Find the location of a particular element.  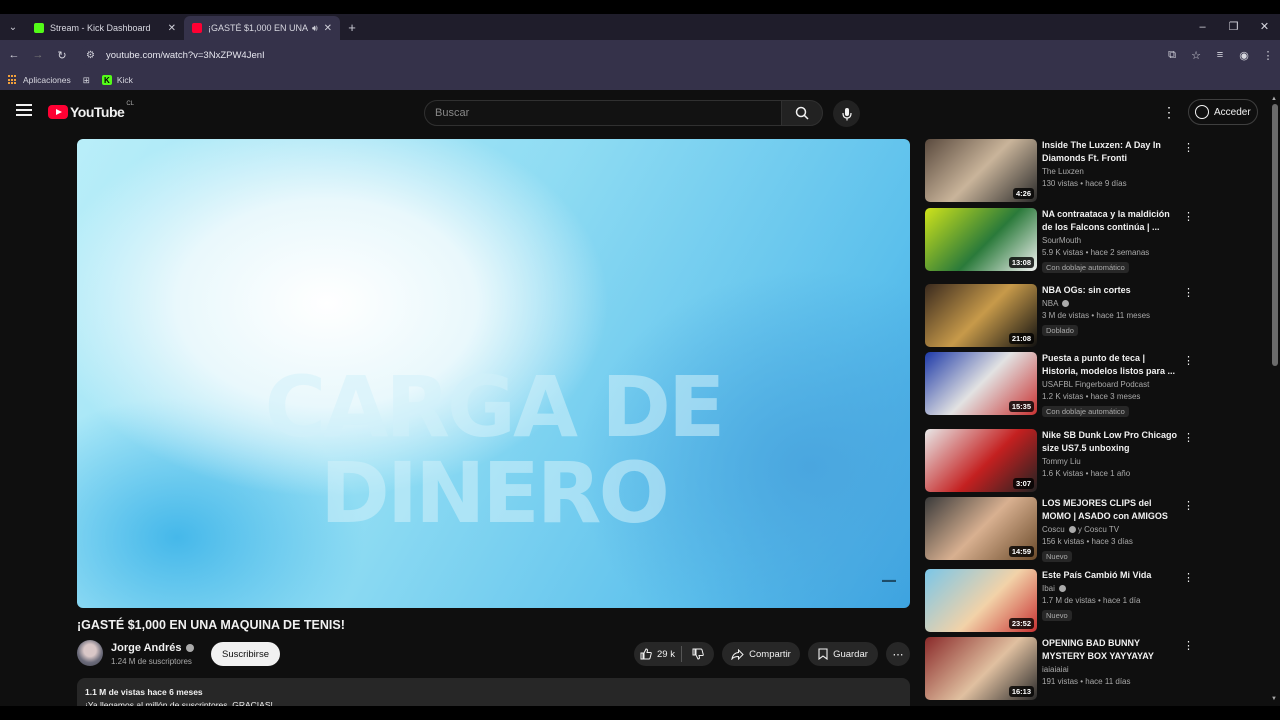

voice-search-button is located at coordinates (846, 113).